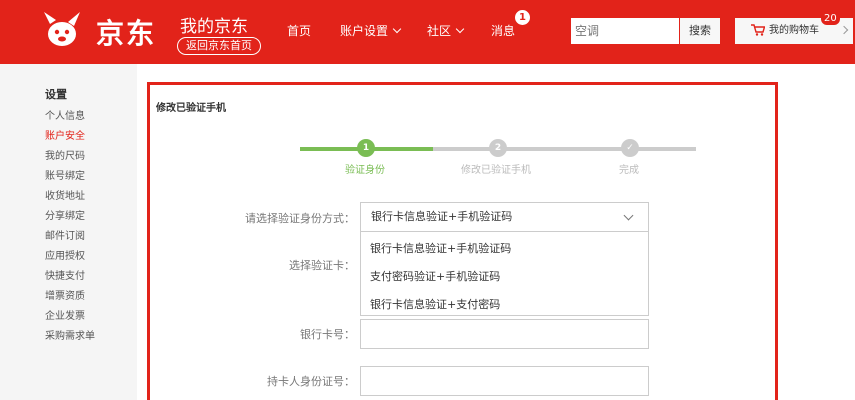 The height and width of the screenshot is (400, 855). I want to click on sidebar-item-personal-info: 个人信息, so click(65, 114).